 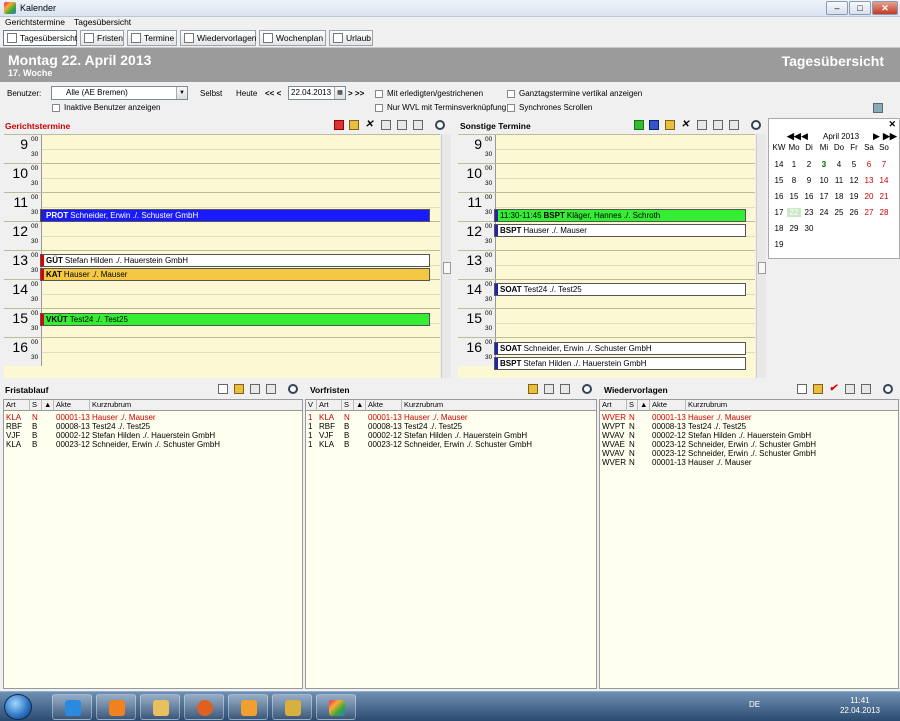 I want to click on maximize-button: □, so click(x=860, y=8).